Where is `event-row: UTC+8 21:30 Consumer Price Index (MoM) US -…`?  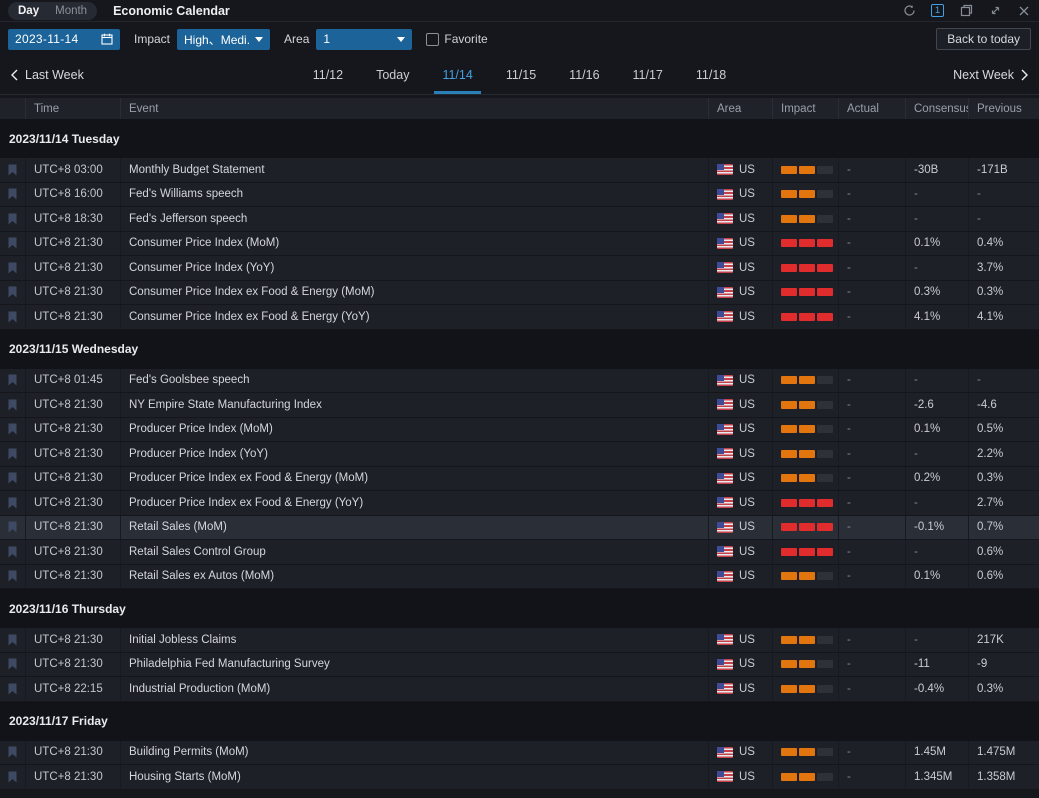
event-row: UTC+8 21:30 Consumer Price Index (MoM) US -… is located at coordinates (519, 243).